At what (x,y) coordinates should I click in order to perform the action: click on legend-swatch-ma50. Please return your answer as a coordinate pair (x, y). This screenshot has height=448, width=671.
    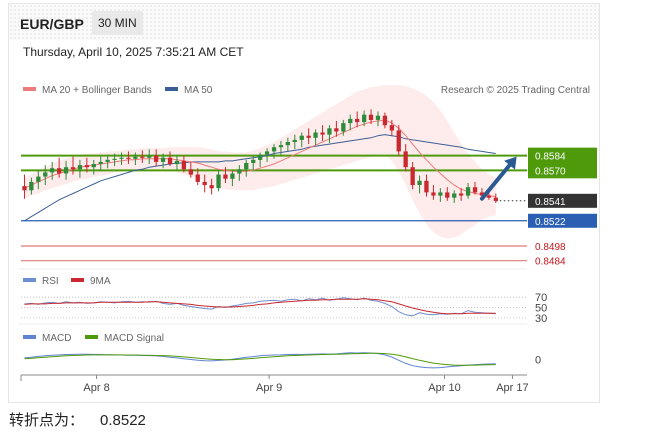
    Looking at the image, I should click on (171, 89).